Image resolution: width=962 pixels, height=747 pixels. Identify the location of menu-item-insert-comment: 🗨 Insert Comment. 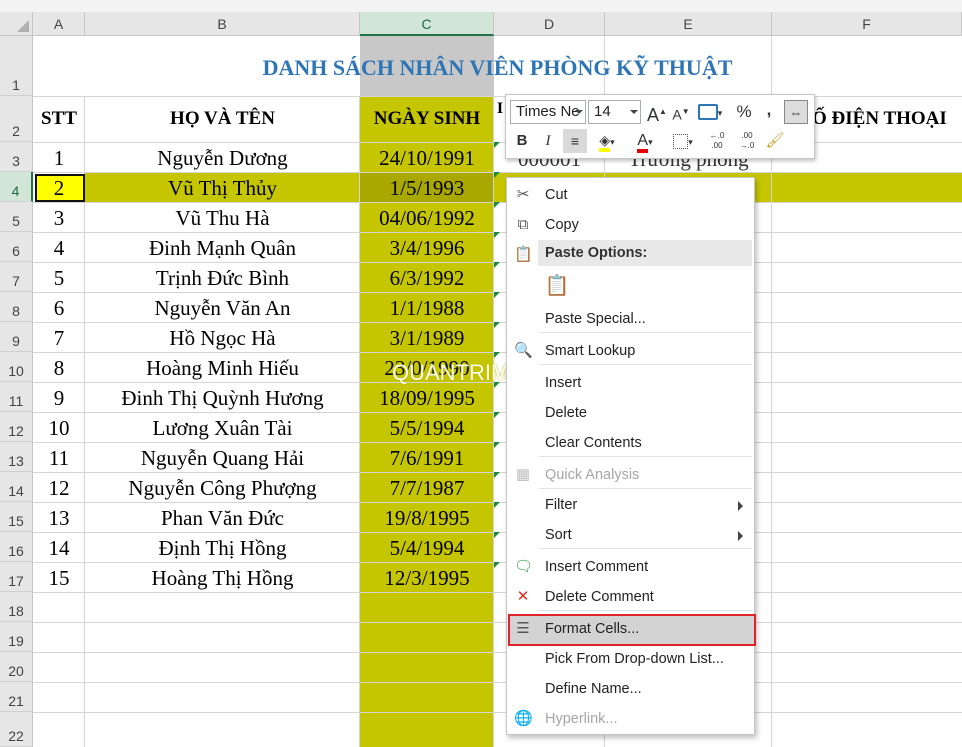
(630, 567).